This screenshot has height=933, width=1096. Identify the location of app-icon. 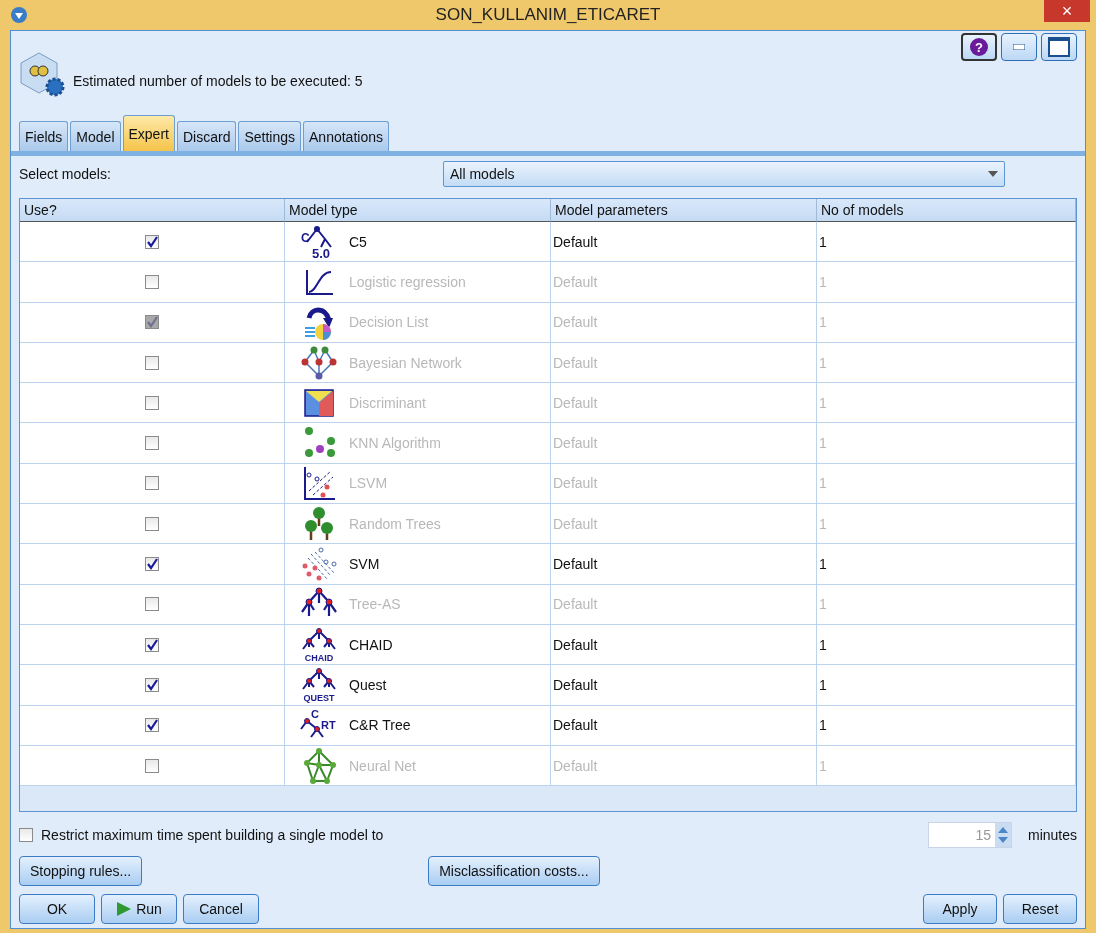
(19, 15).